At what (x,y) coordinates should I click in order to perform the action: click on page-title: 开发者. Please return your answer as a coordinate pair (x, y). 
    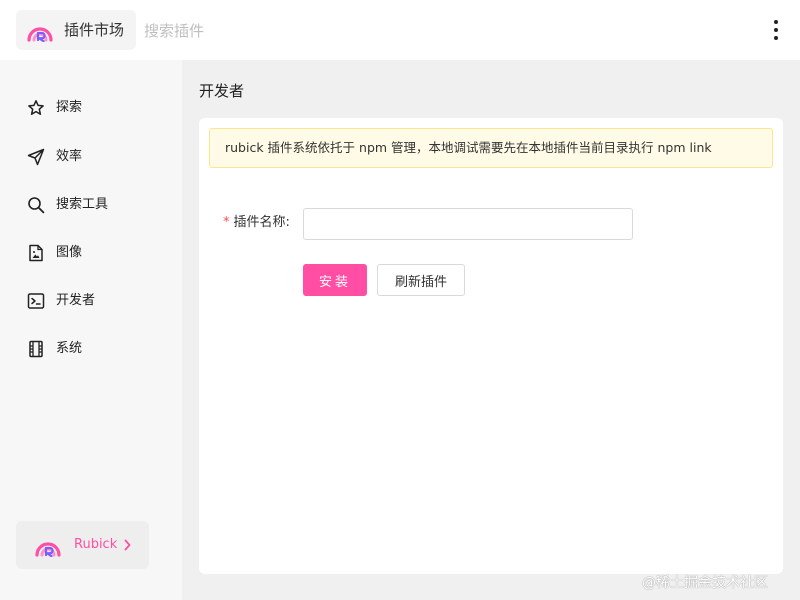
    Looking at the image, I should click on (222, 91).